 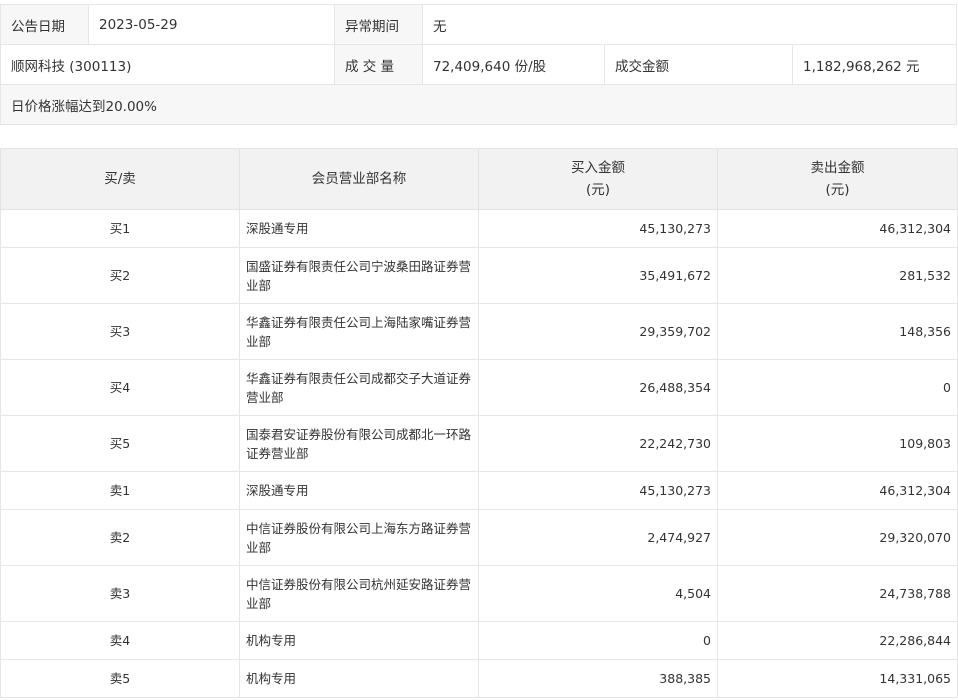 I want to click on row-side: 买4, so click(x=120, y=387).